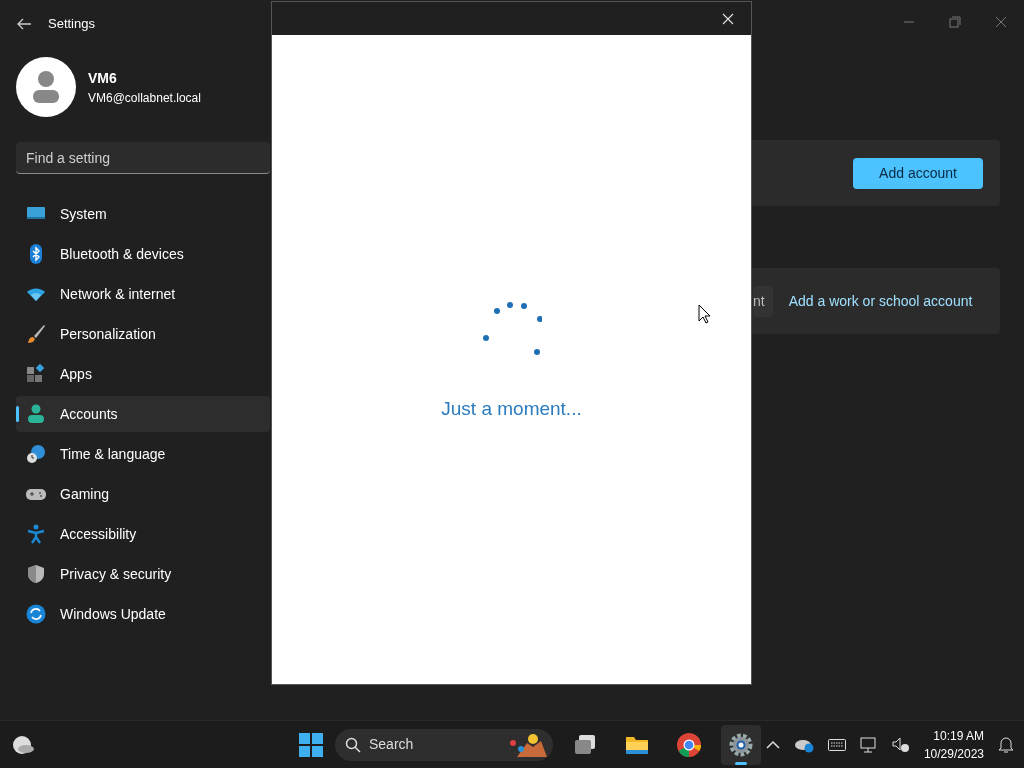 The width and height of the screenshot is (1024, 768). I want to click on chevron-up-icon, so click(772, 744).